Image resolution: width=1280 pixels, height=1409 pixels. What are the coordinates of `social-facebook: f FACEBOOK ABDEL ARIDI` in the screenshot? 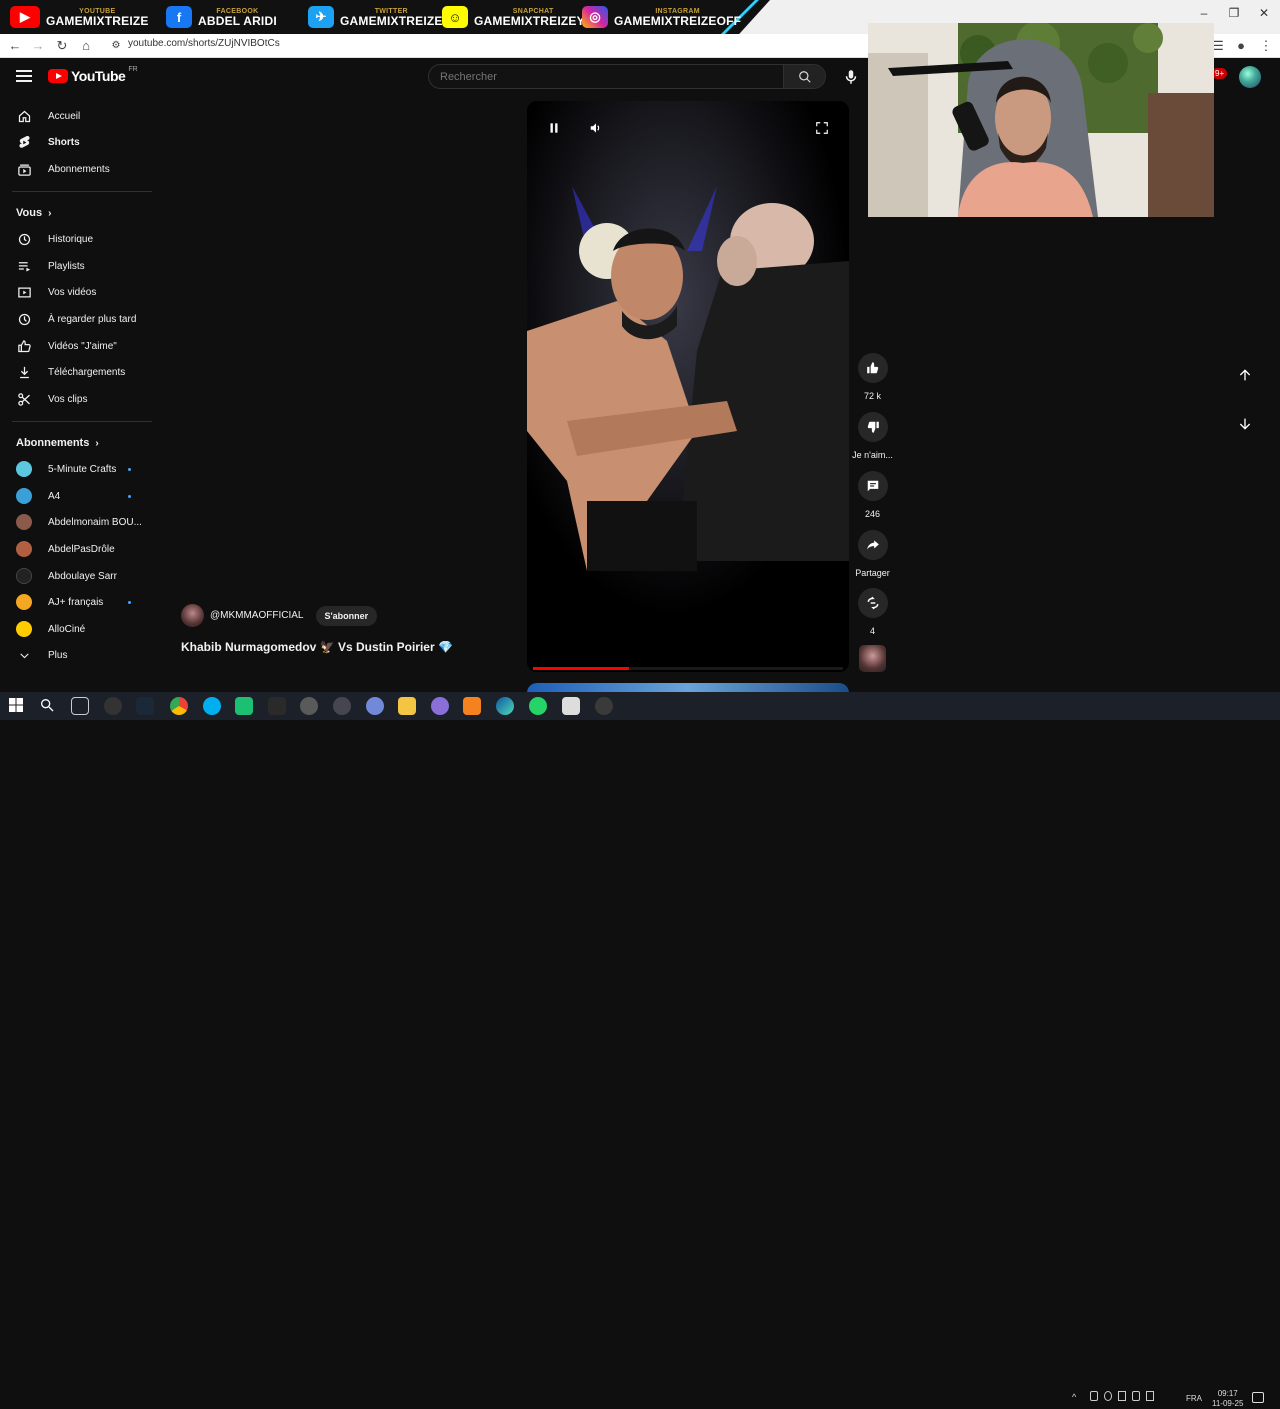 It's located at (221, 17).